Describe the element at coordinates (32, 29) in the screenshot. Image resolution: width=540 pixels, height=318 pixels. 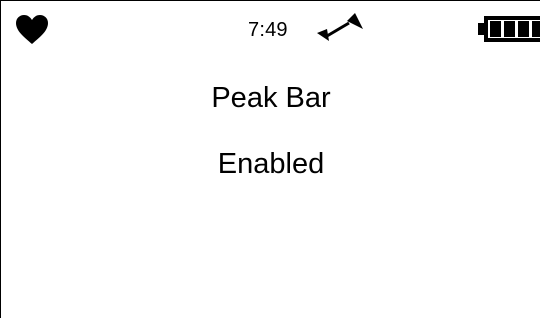
I see `heart-icon` at that location.